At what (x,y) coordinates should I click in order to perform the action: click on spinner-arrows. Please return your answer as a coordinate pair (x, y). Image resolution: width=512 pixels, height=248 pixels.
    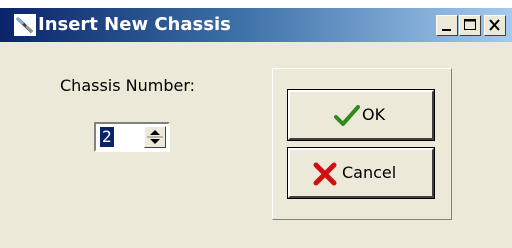
    Looking at the image, I should click on (155, 137).